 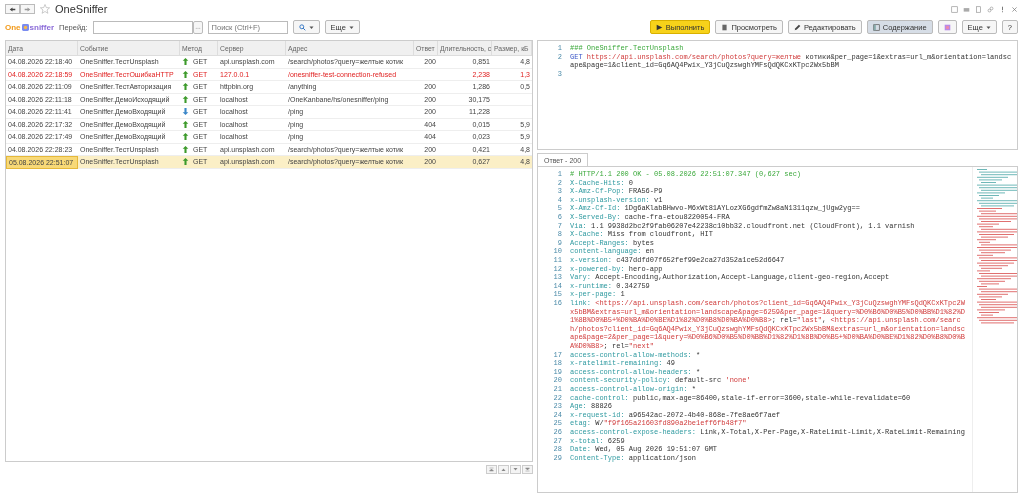 What do you see at coordinates (13, 27) in the screenshot?
I see `logo-text: One` at bounding box center [13, 27].